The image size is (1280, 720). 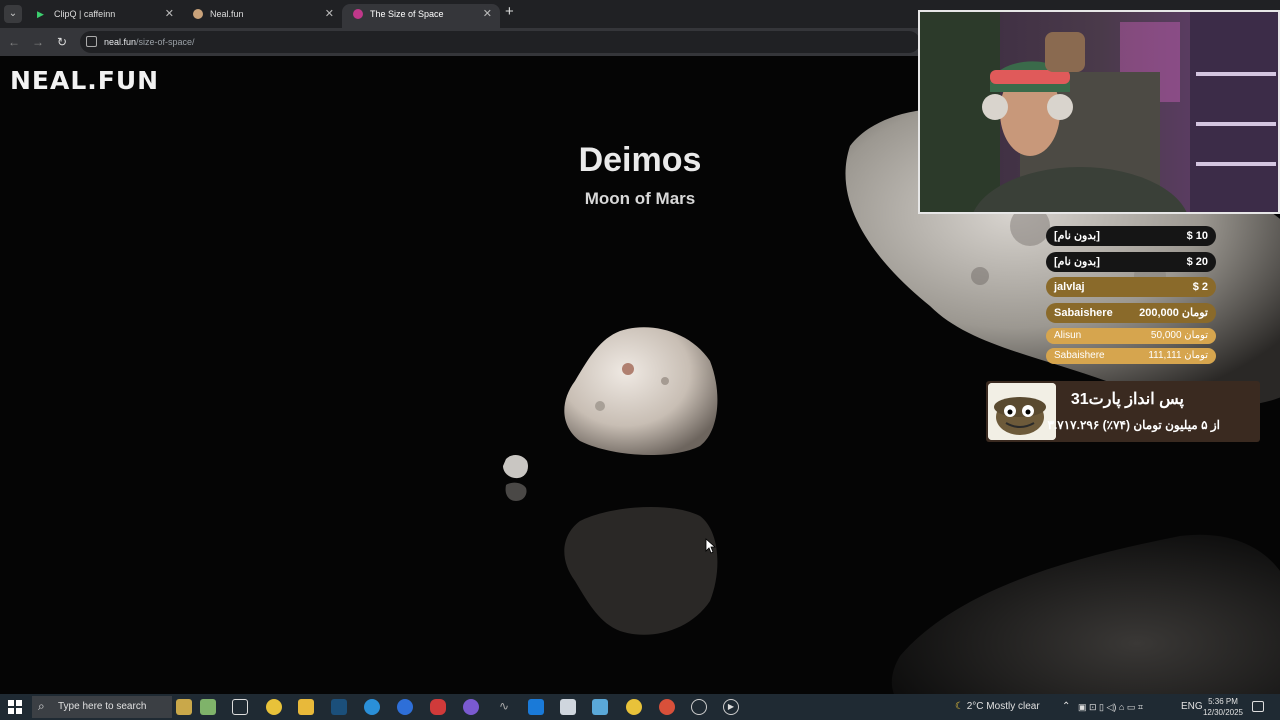 What do you see at coordinates (372, 707) in the screenshot?
I see `edge-icon` at bounding box center [372, 707].